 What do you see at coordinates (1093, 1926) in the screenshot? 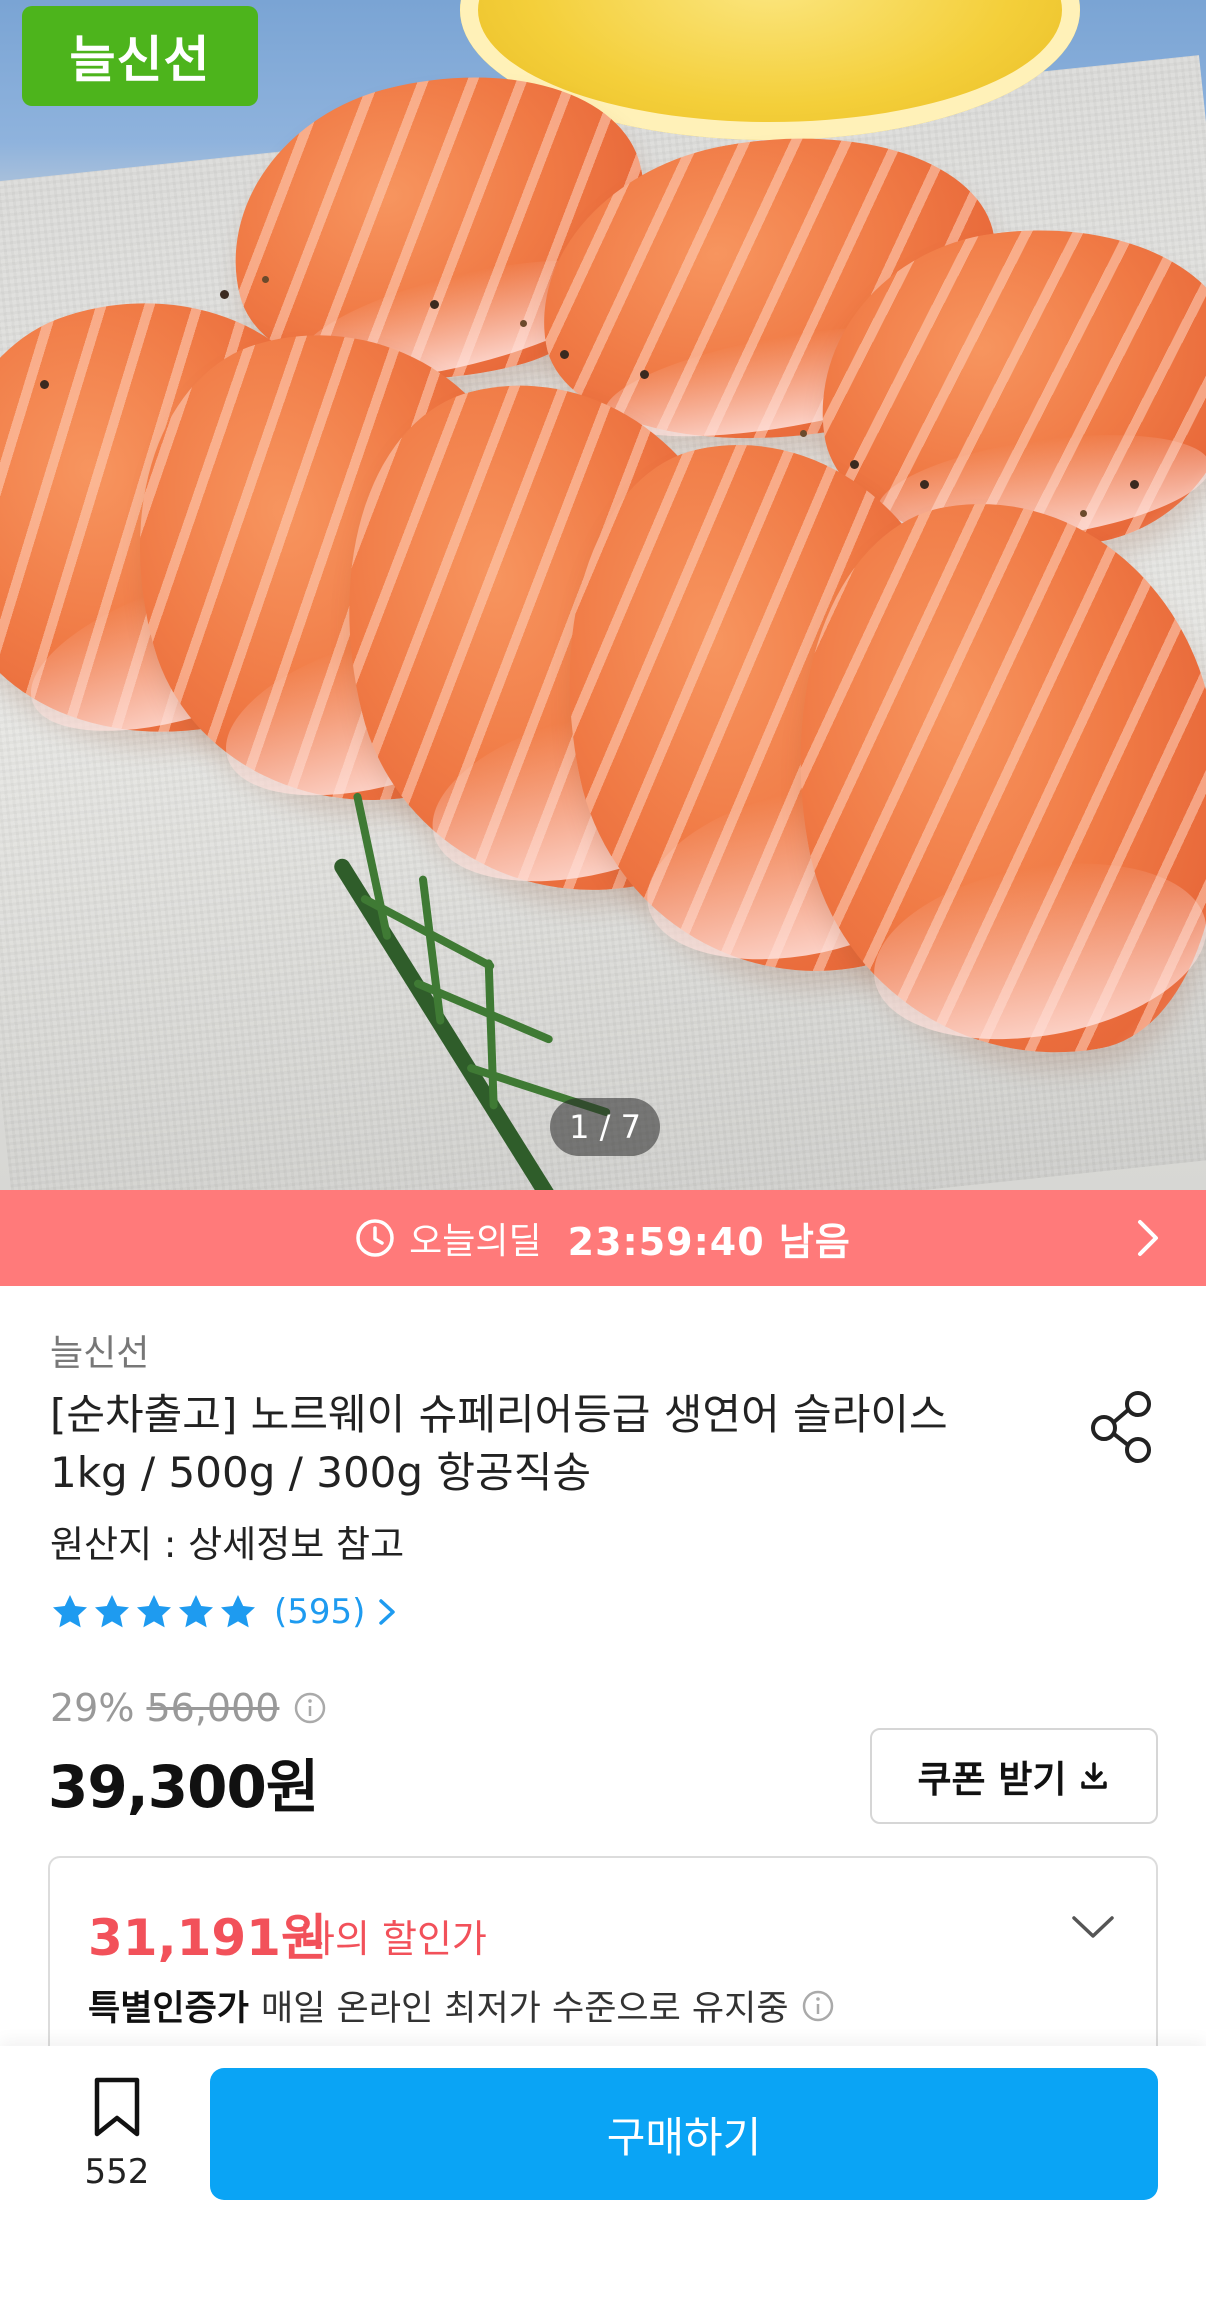
I see `chevron-down-icon` at bounding box center [1093, 1926].